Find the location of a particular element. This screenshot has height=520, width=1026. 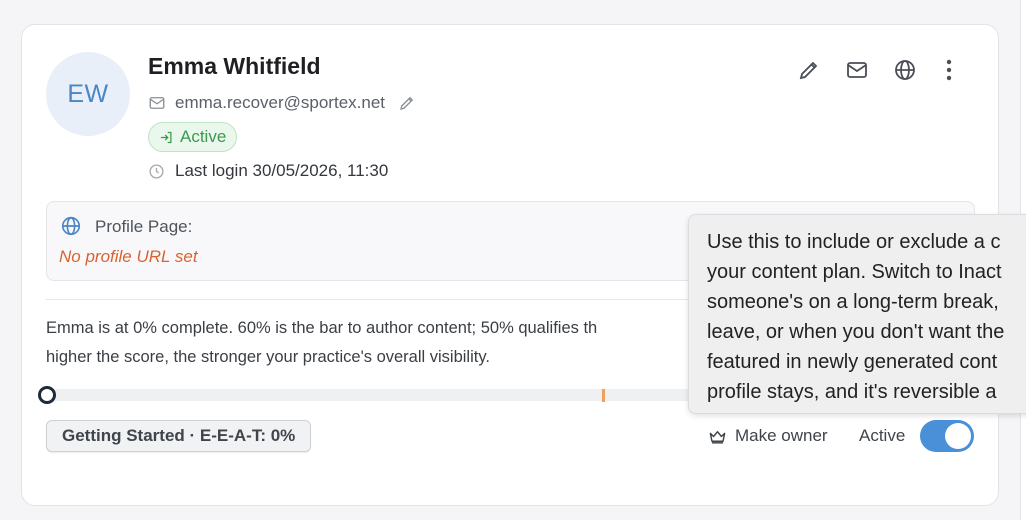

more-vertical-icon is located at coordinates (949, 70).